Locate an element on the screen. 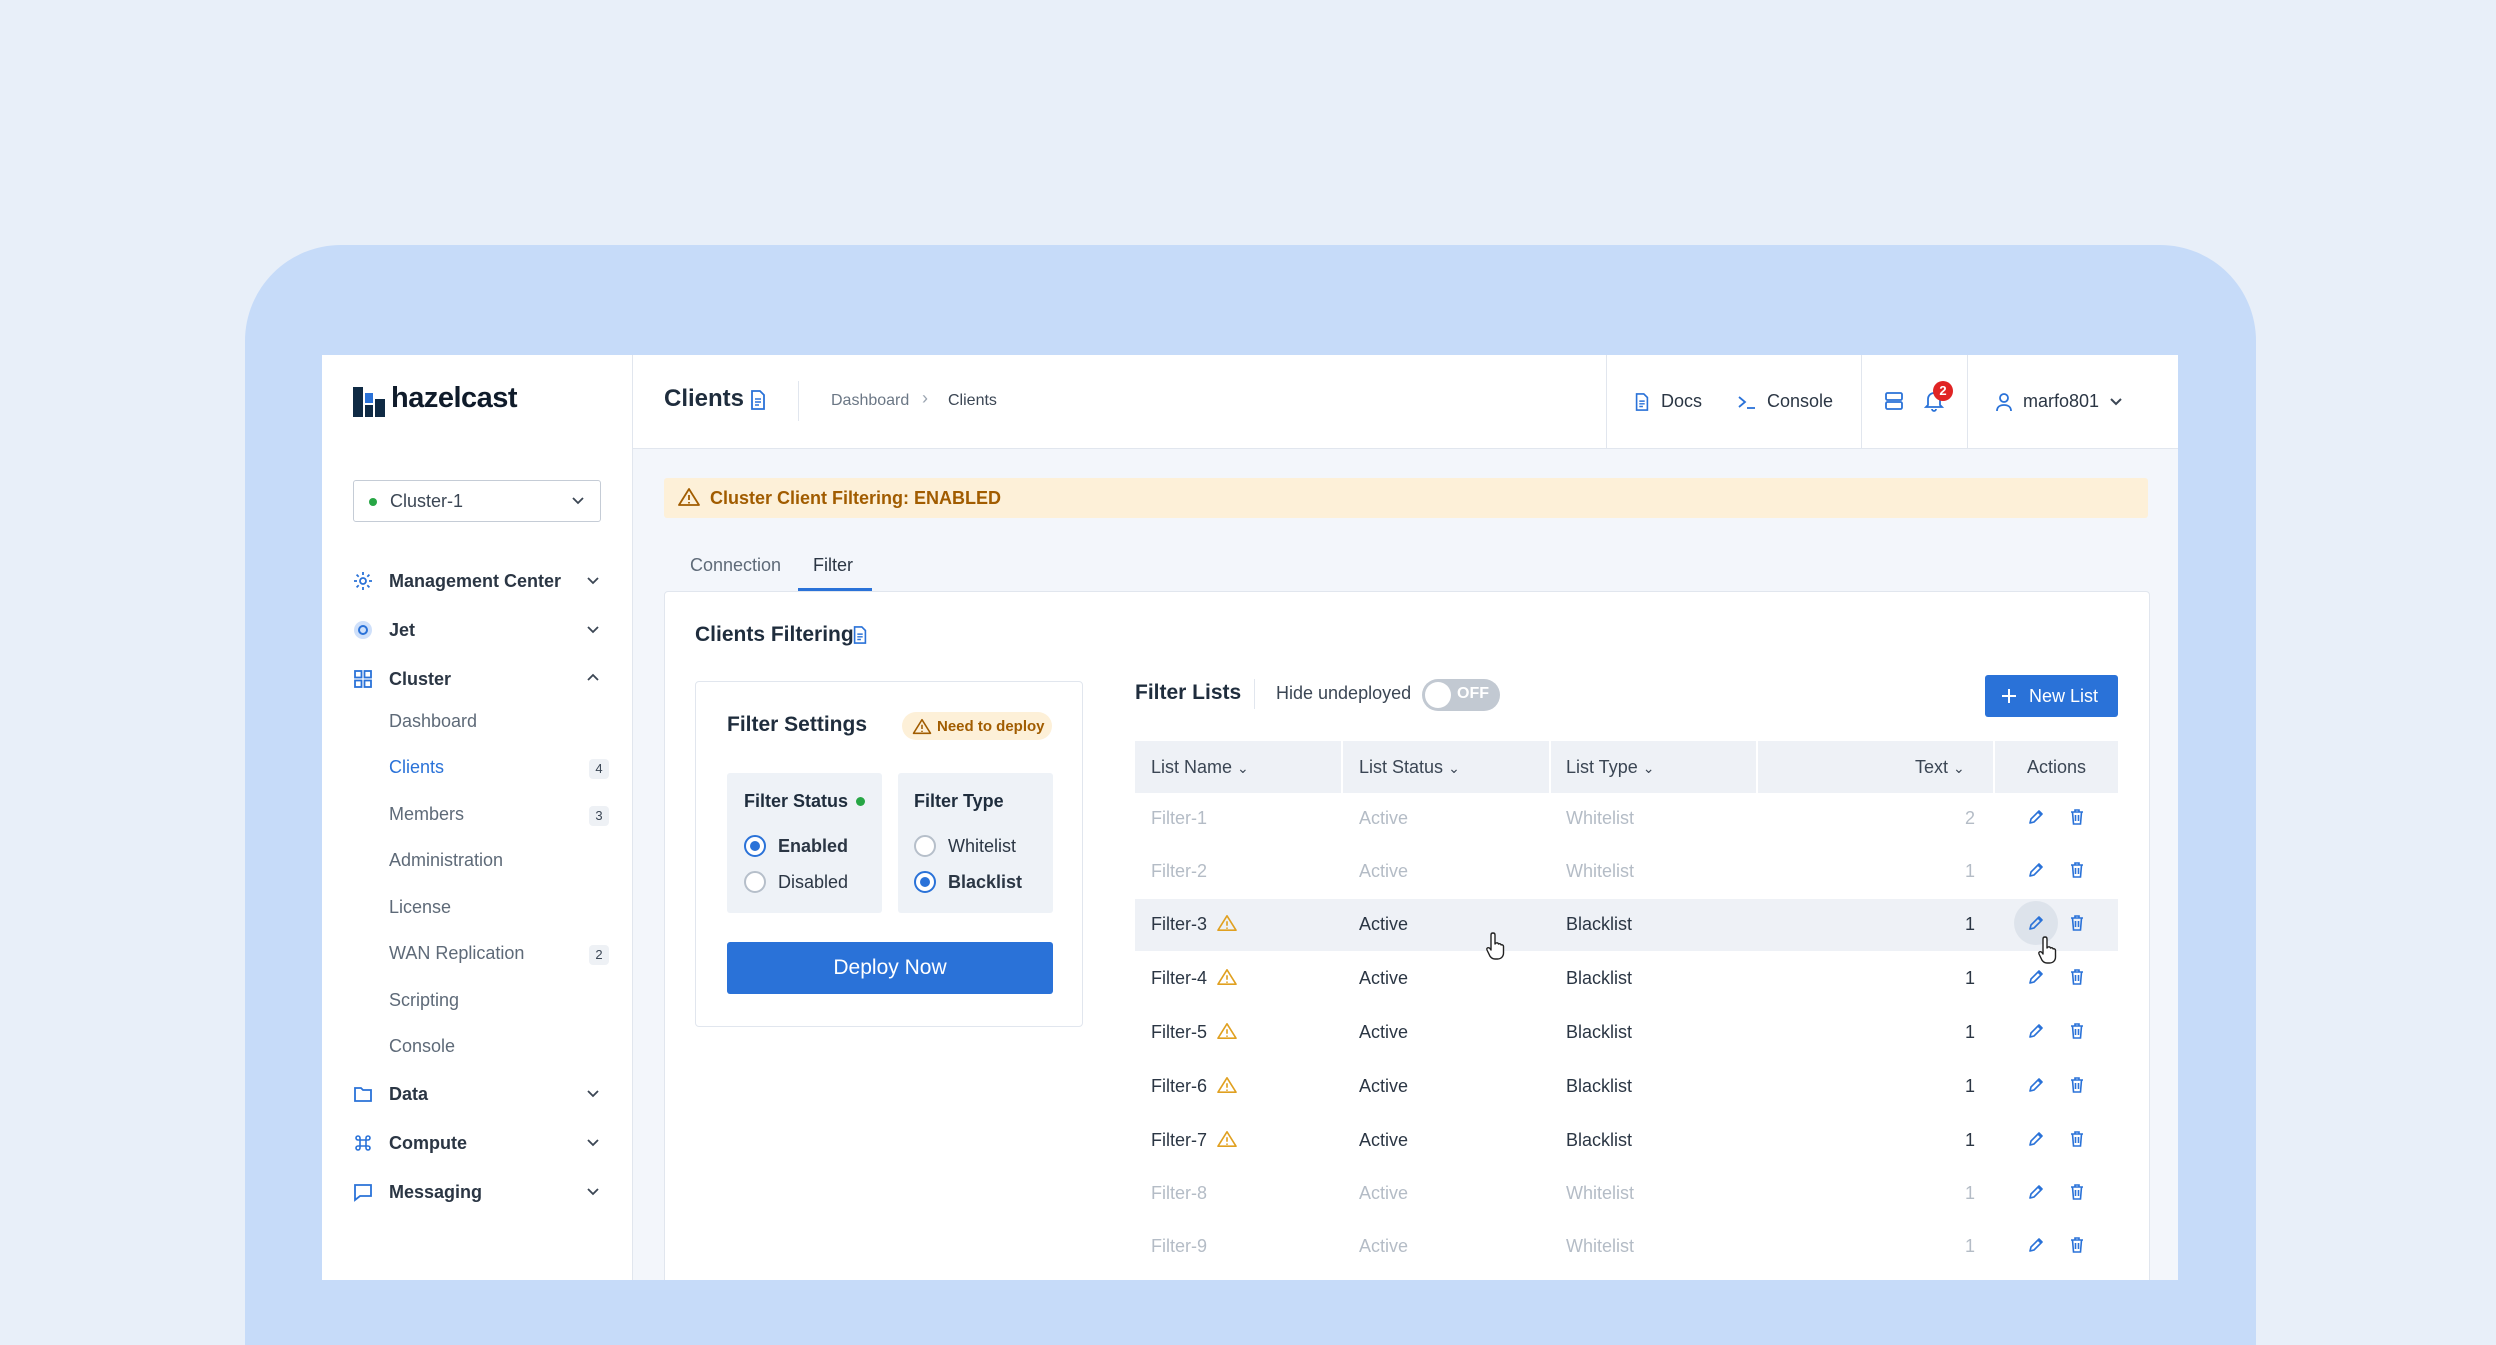 Image resolution: width=2496 pixels, height=1345 pixels. sidebar-item-wan-replication: WAN Replication 2 is located at coordinates (499, 953).